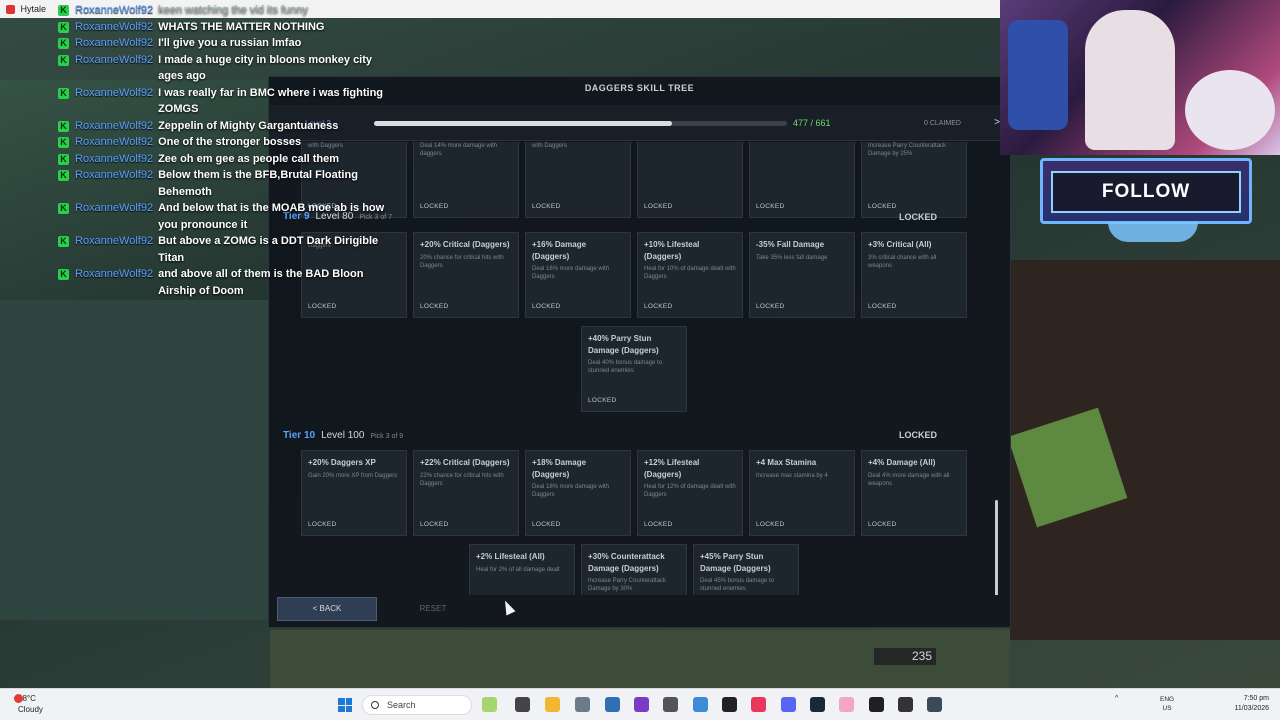 The height and width of the screenshot is (720, 1280). Describe the element at coordinates (1251, 708) in the screenshot. I see `clock-date: 11/03/2026` at that location.